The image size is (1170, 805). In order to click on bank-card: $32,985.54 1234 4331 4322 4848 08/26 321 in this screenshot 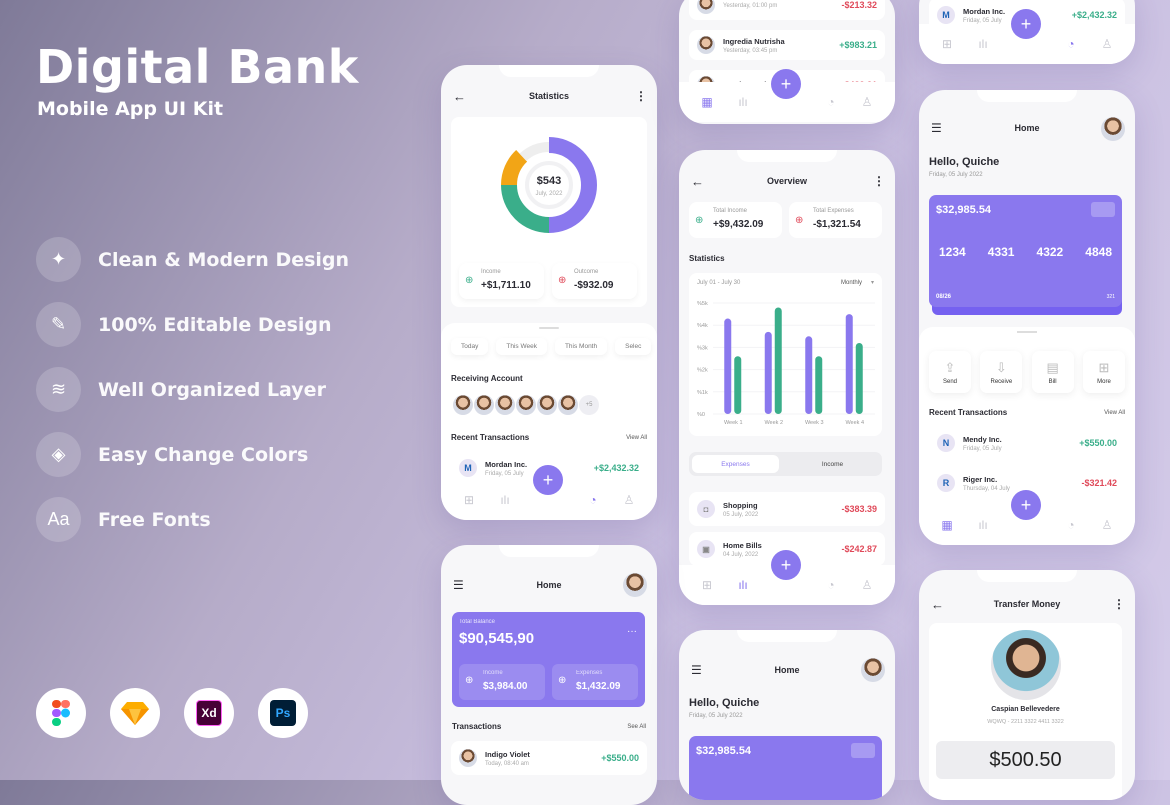, I will do `click(1025, 251)`.